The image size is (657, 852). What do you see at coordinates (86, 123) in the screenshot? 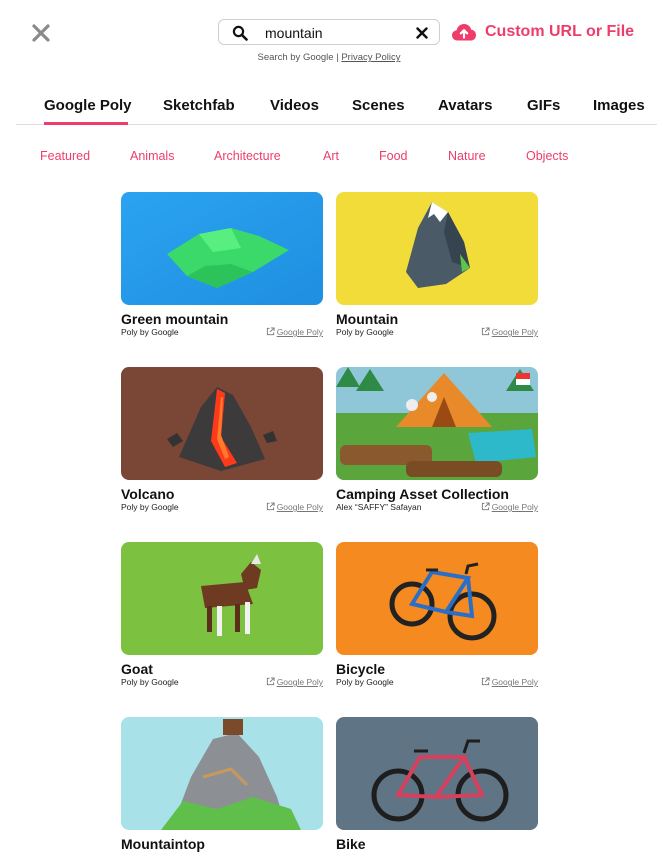
I see `active-tab-indicator` at bounding box center [86, 123].